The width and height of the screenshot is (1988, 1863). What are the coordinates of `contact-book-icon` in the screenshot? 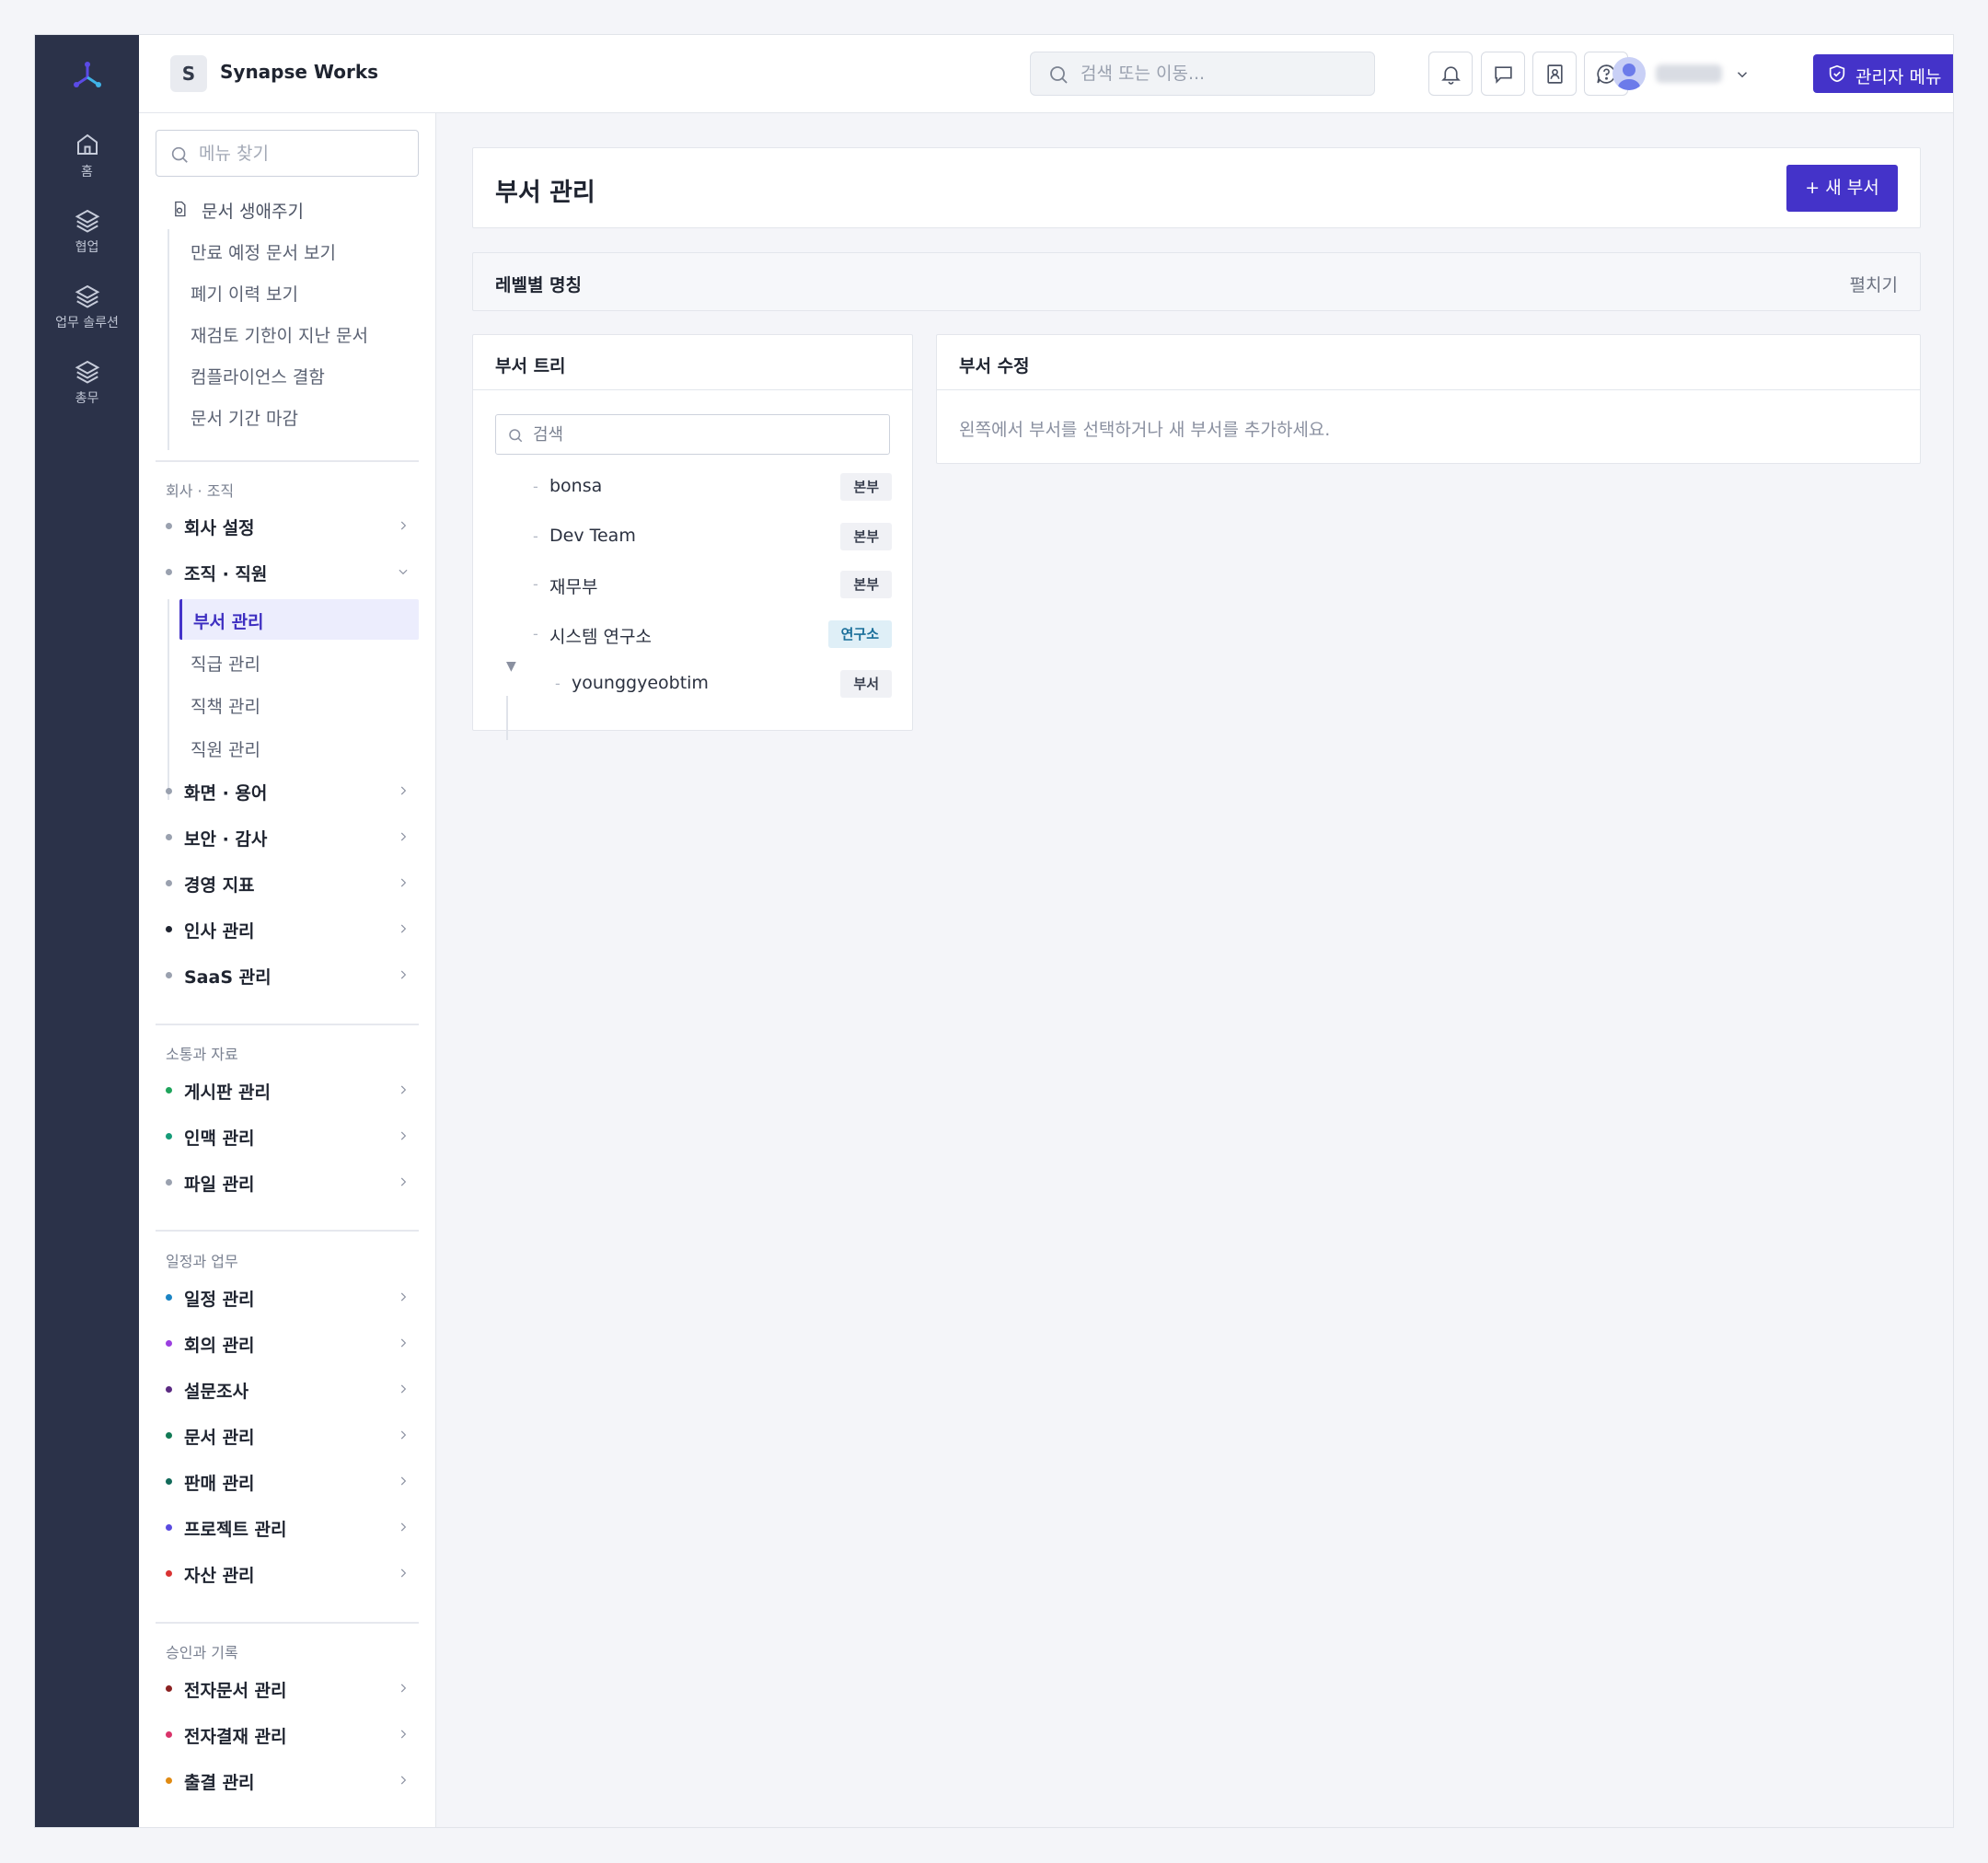 It's located at (1555, 74).